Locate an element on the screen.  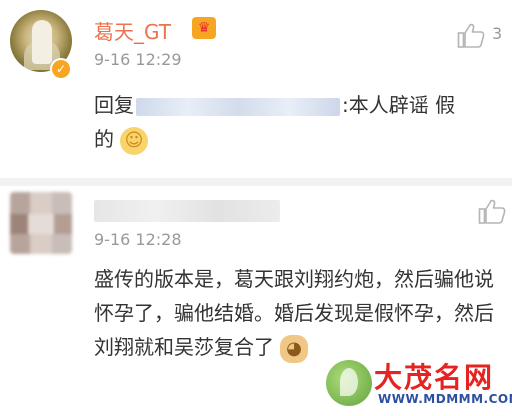
verified-badge-icon: ✓ is located at coordinates (61, 69).